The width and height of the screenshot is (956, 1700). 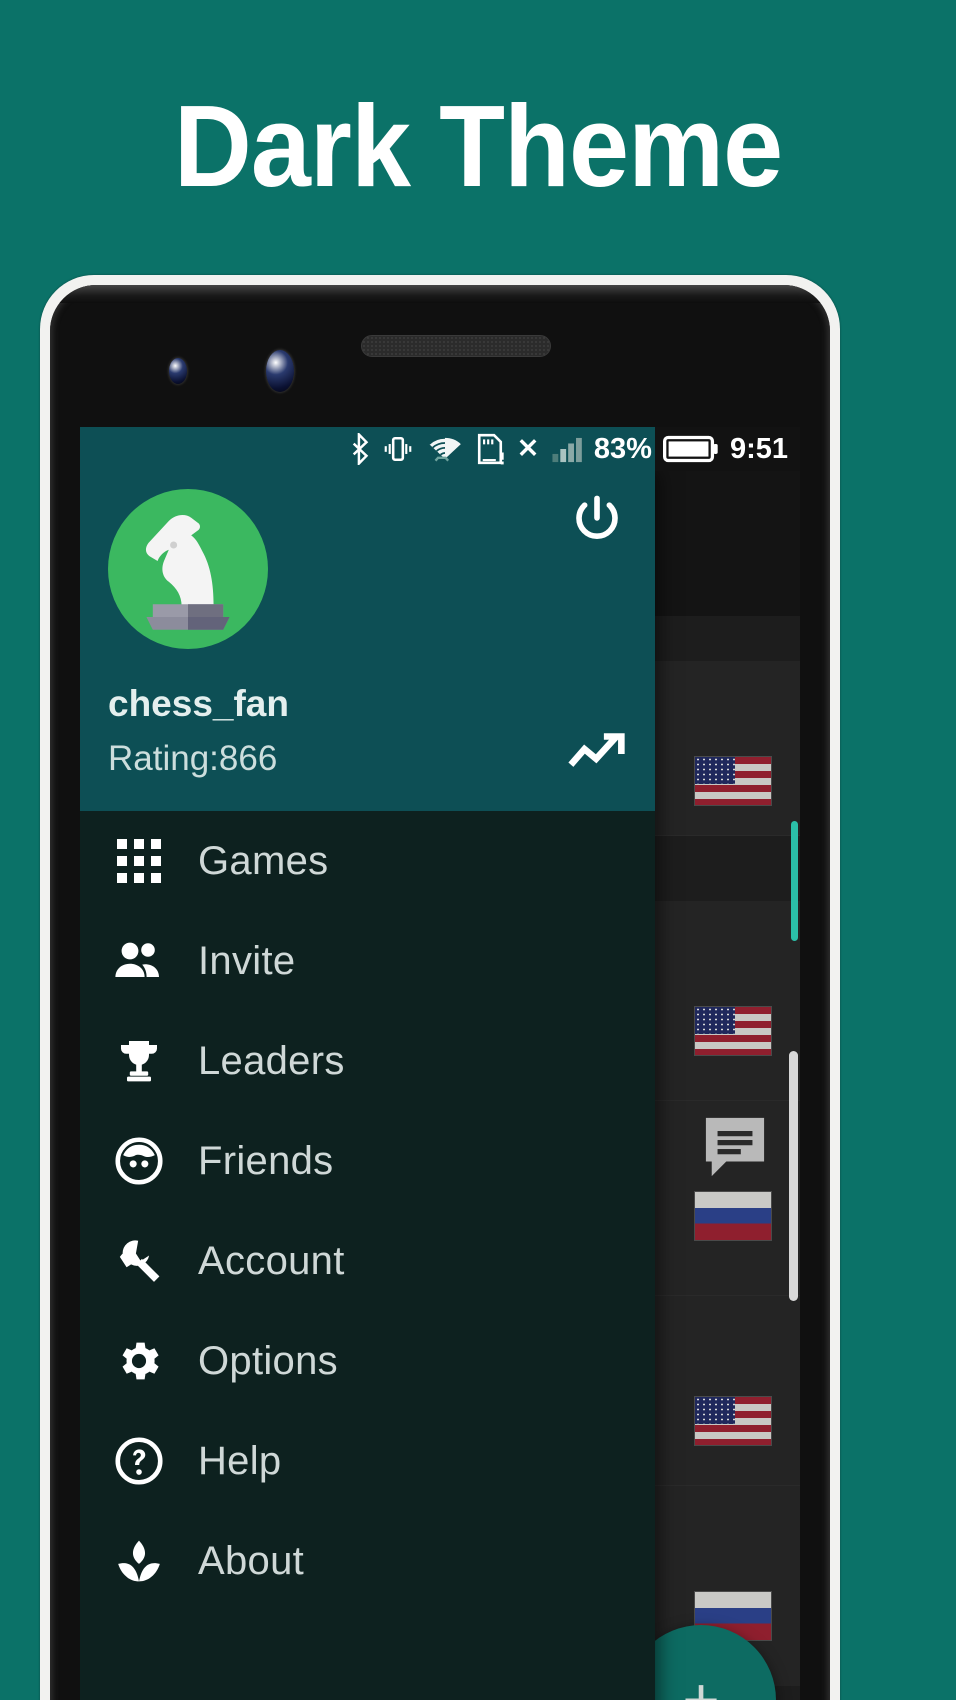 I want to click on people-icon, so click(x=139, y=961).